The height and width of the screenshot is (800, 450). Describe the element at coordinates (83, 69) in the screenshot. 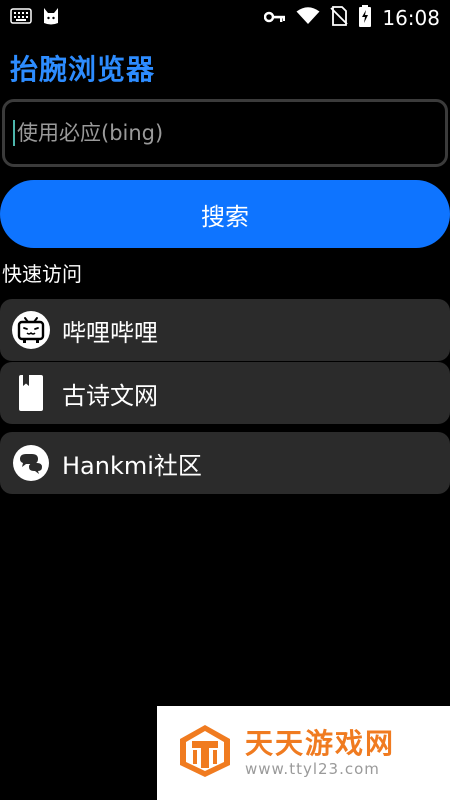

I see `app-title: 抬腕浏览器` at that location.